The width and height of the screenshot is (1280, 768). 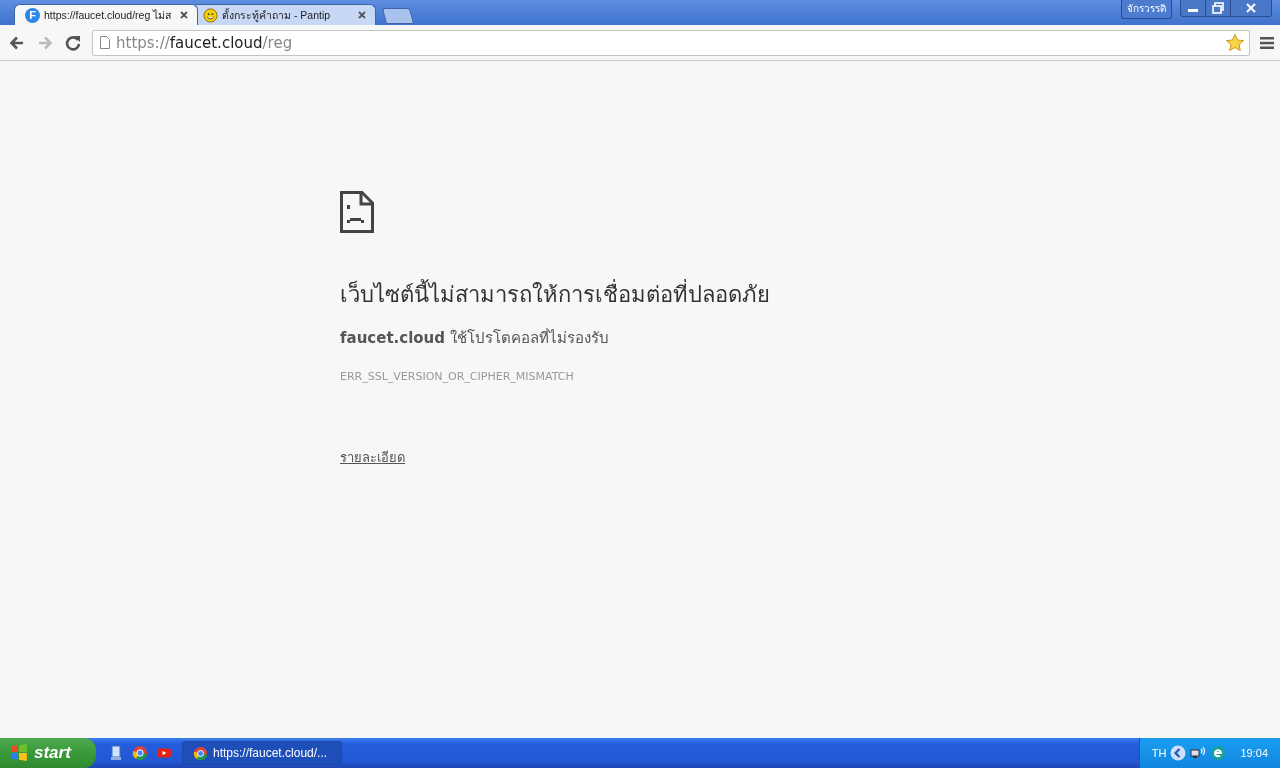 I want to click on reload-icon, so click(x=73, y=42).